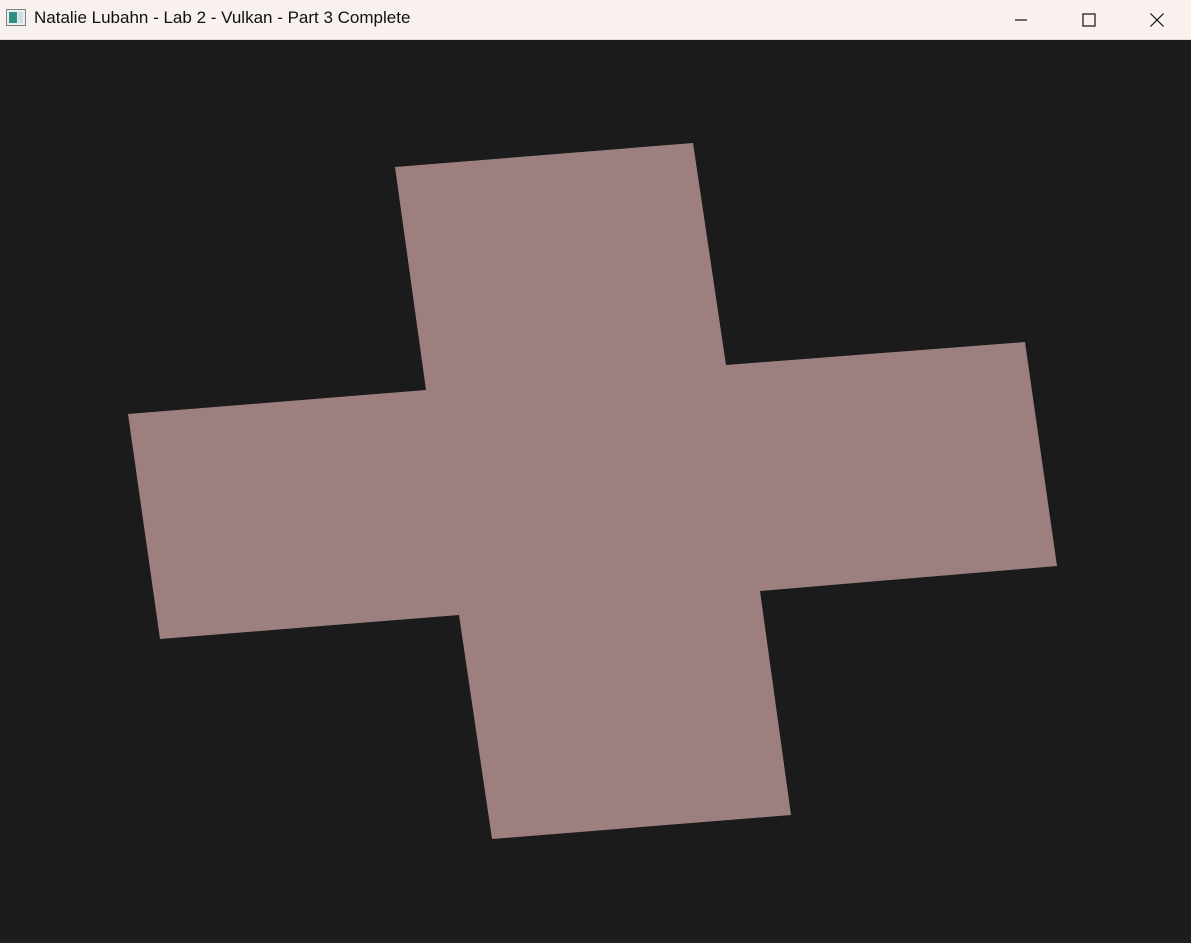  Describe the element at coordinates (595, 941) in the screenshot. I see `window-bottom-edge` at that location.